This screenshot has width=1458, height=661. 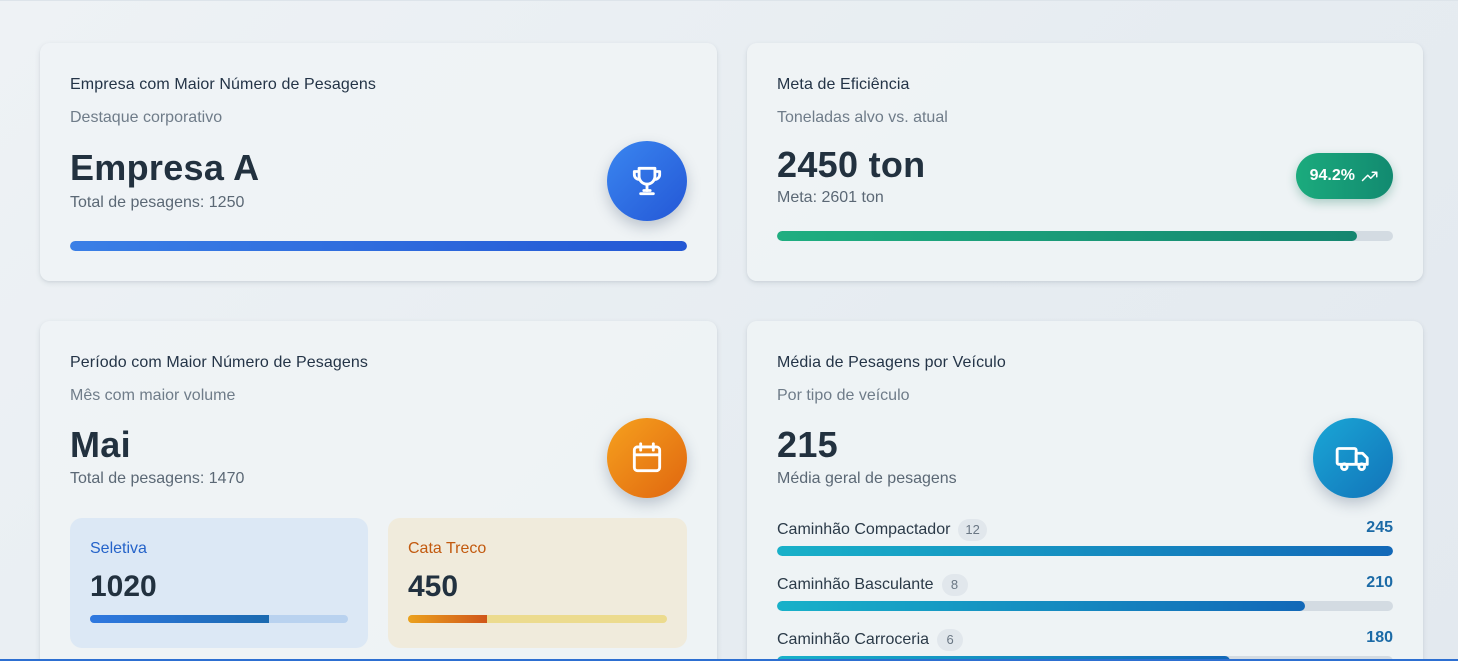 I want to click on trophy-icon, so click(x=647, y=181).